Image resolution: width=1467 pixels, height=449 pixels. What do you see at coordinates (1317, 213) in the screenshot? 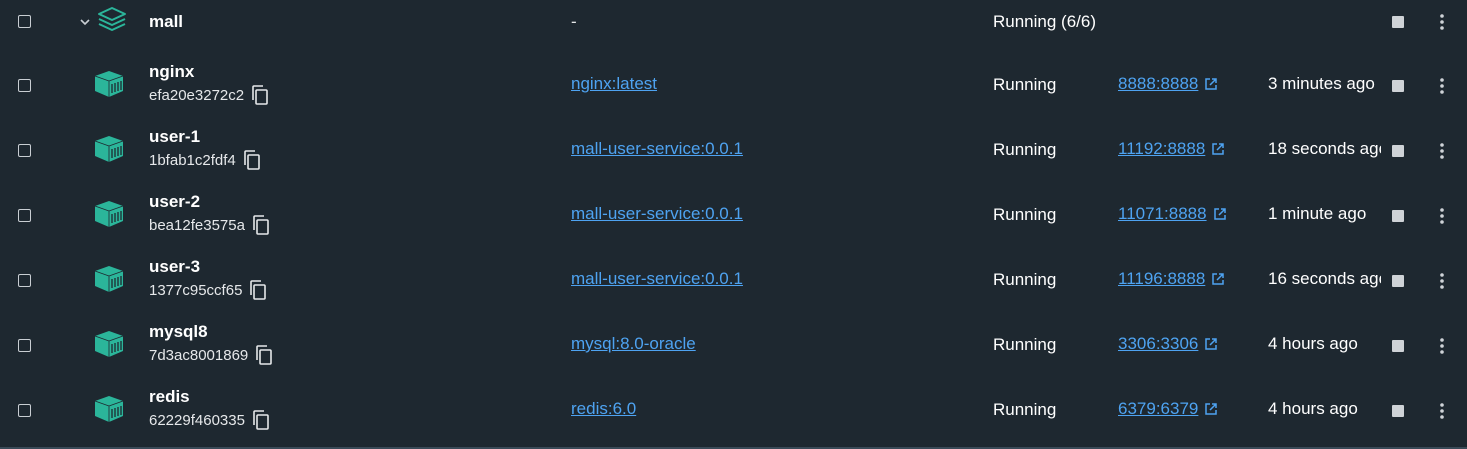
I see `started-time: 1 minute ago` at bounding box center [1317, 213].